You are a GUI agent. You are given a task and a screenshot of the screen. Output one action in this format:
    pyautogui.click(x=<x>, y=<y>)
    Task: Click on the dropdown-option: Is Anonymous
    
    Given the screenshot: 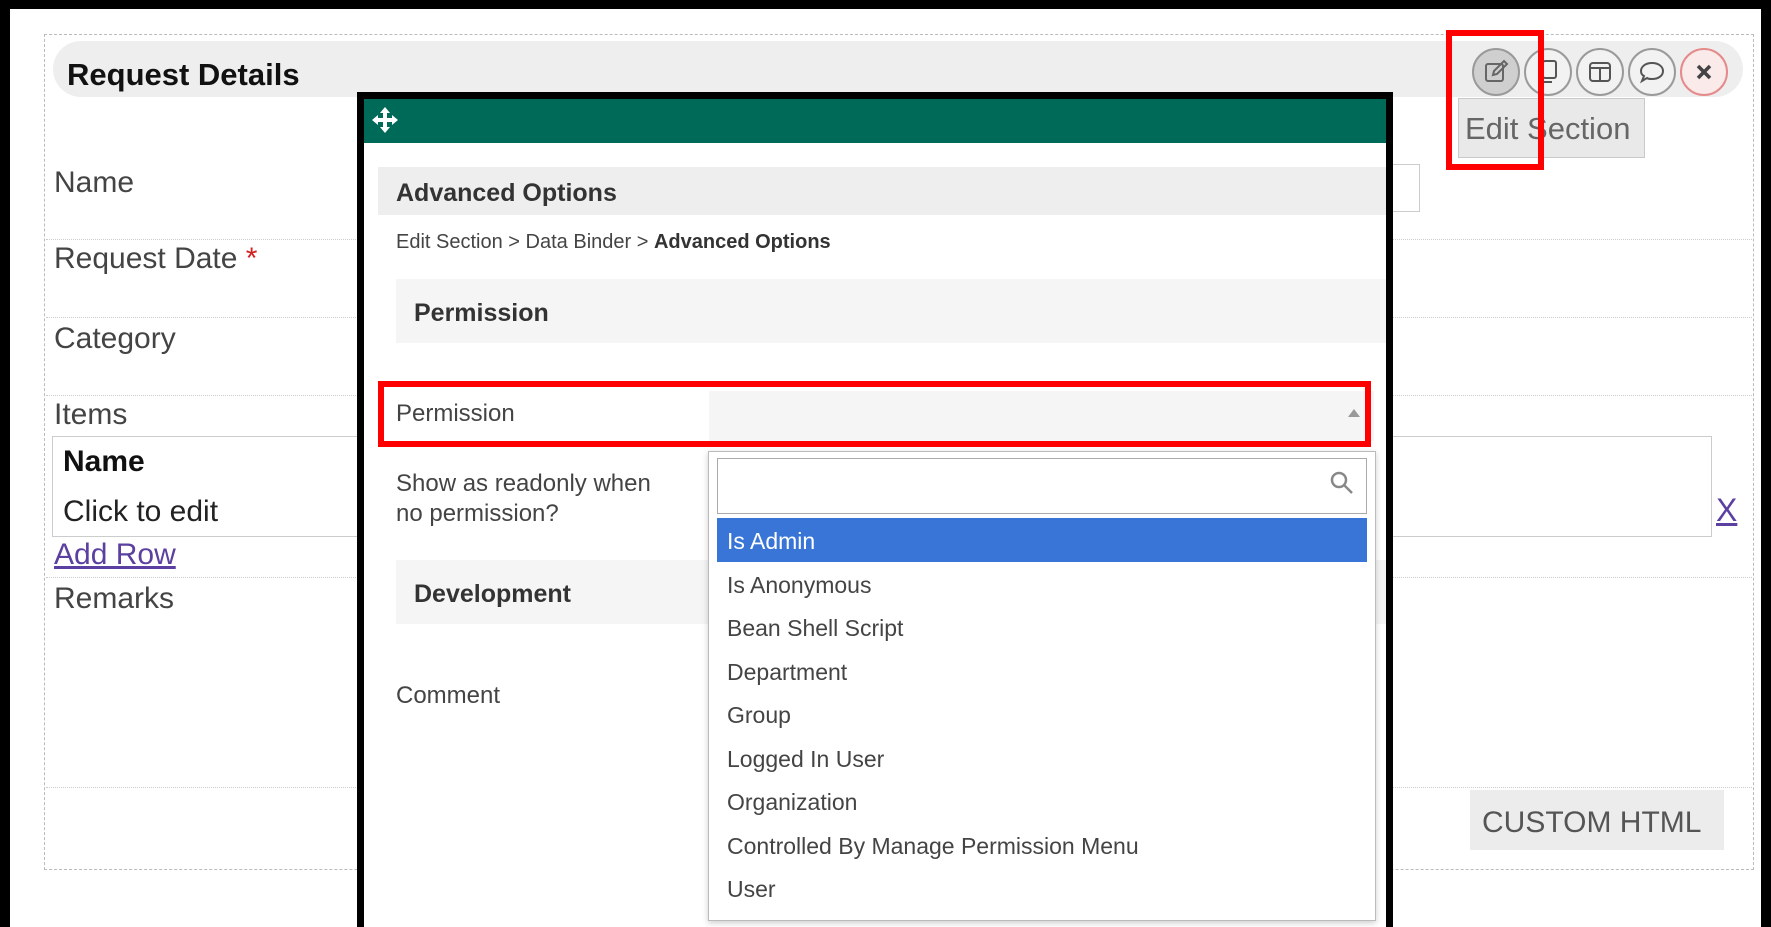 What is the action you would take?
    pyautogui.click(x=1042, y=584)
    